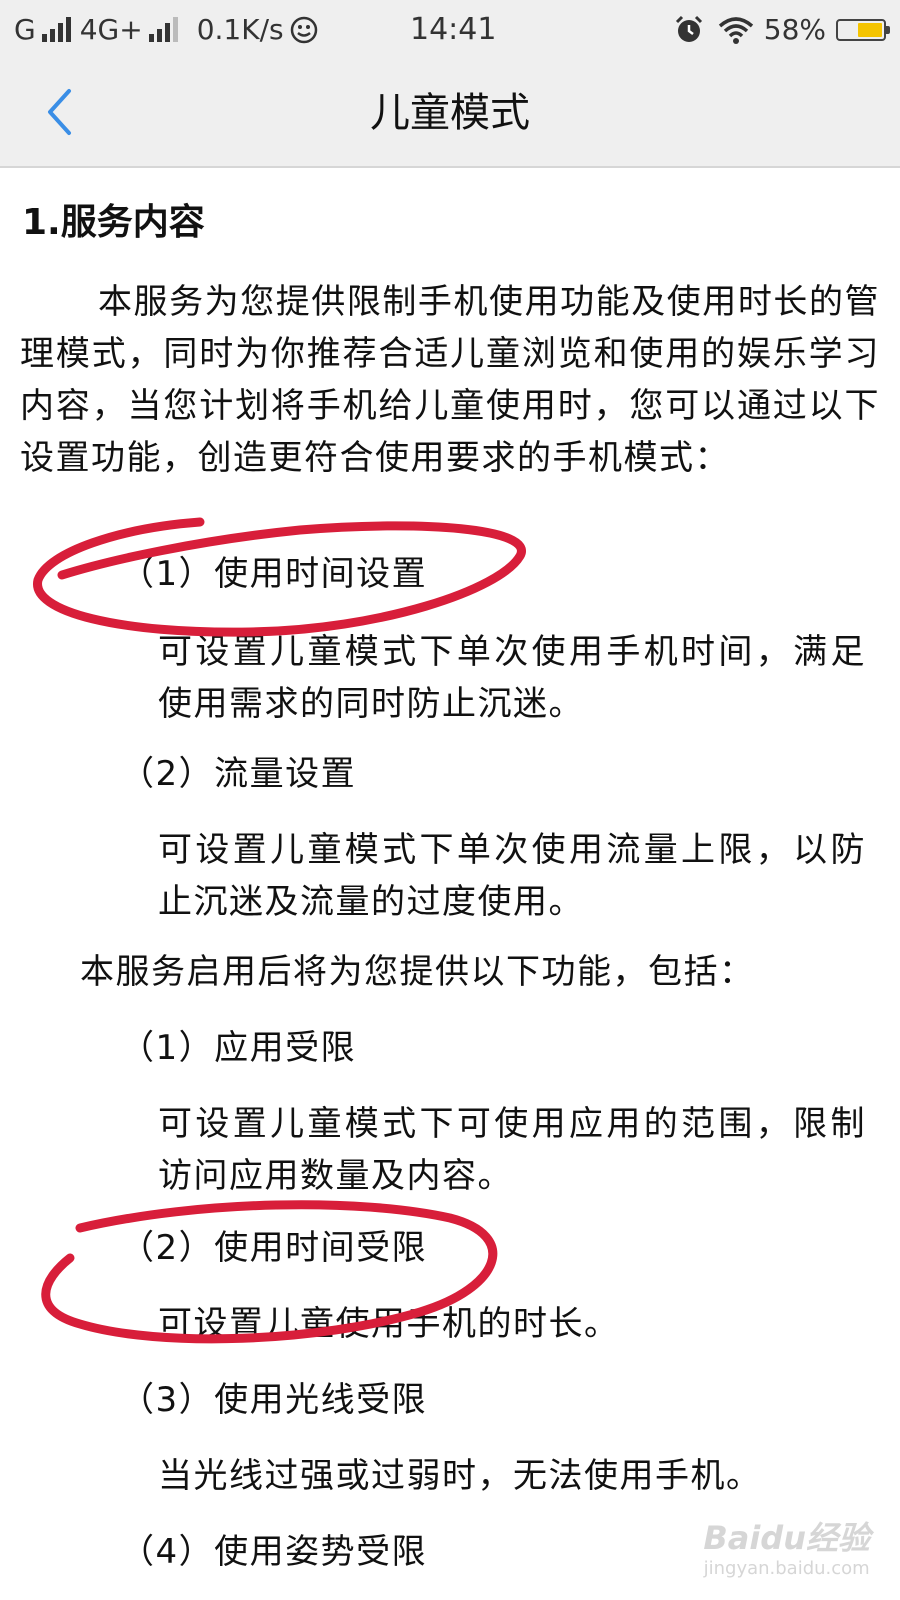 This screenshot has width=900, height=1600. Describe the element at coordinates (786, 1568) in the screenshot. I see `watermark-url: jingyan.baidu.com` at that location.